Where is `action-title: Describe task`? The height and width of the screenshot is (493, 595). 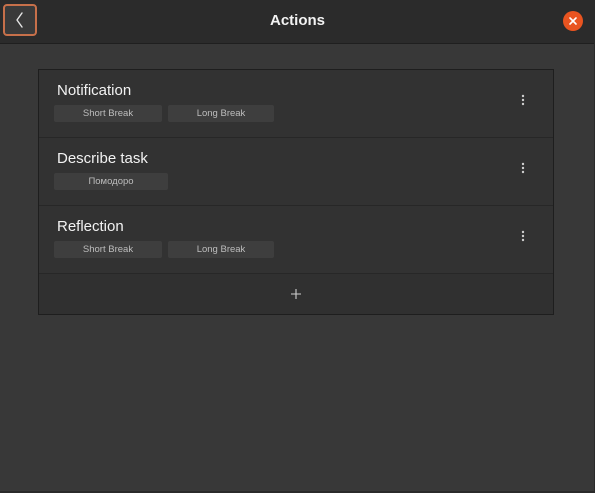 action-title: Describe task is located at coordinates (102, 158).